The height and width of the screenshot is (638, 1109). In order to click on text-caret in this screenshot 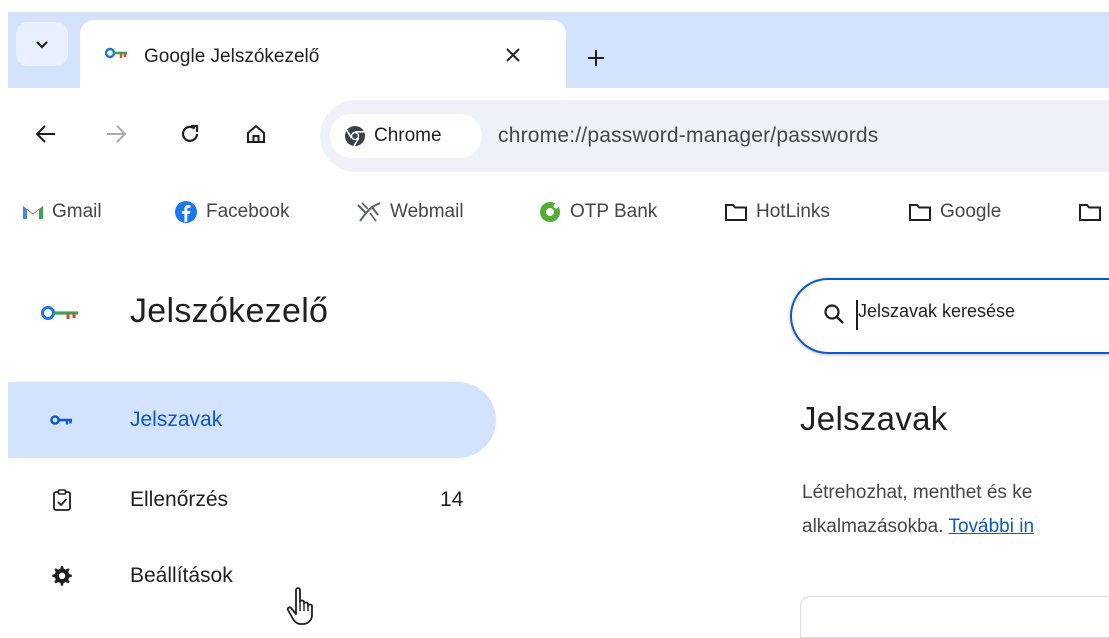, I will do `click(857, 315)`.